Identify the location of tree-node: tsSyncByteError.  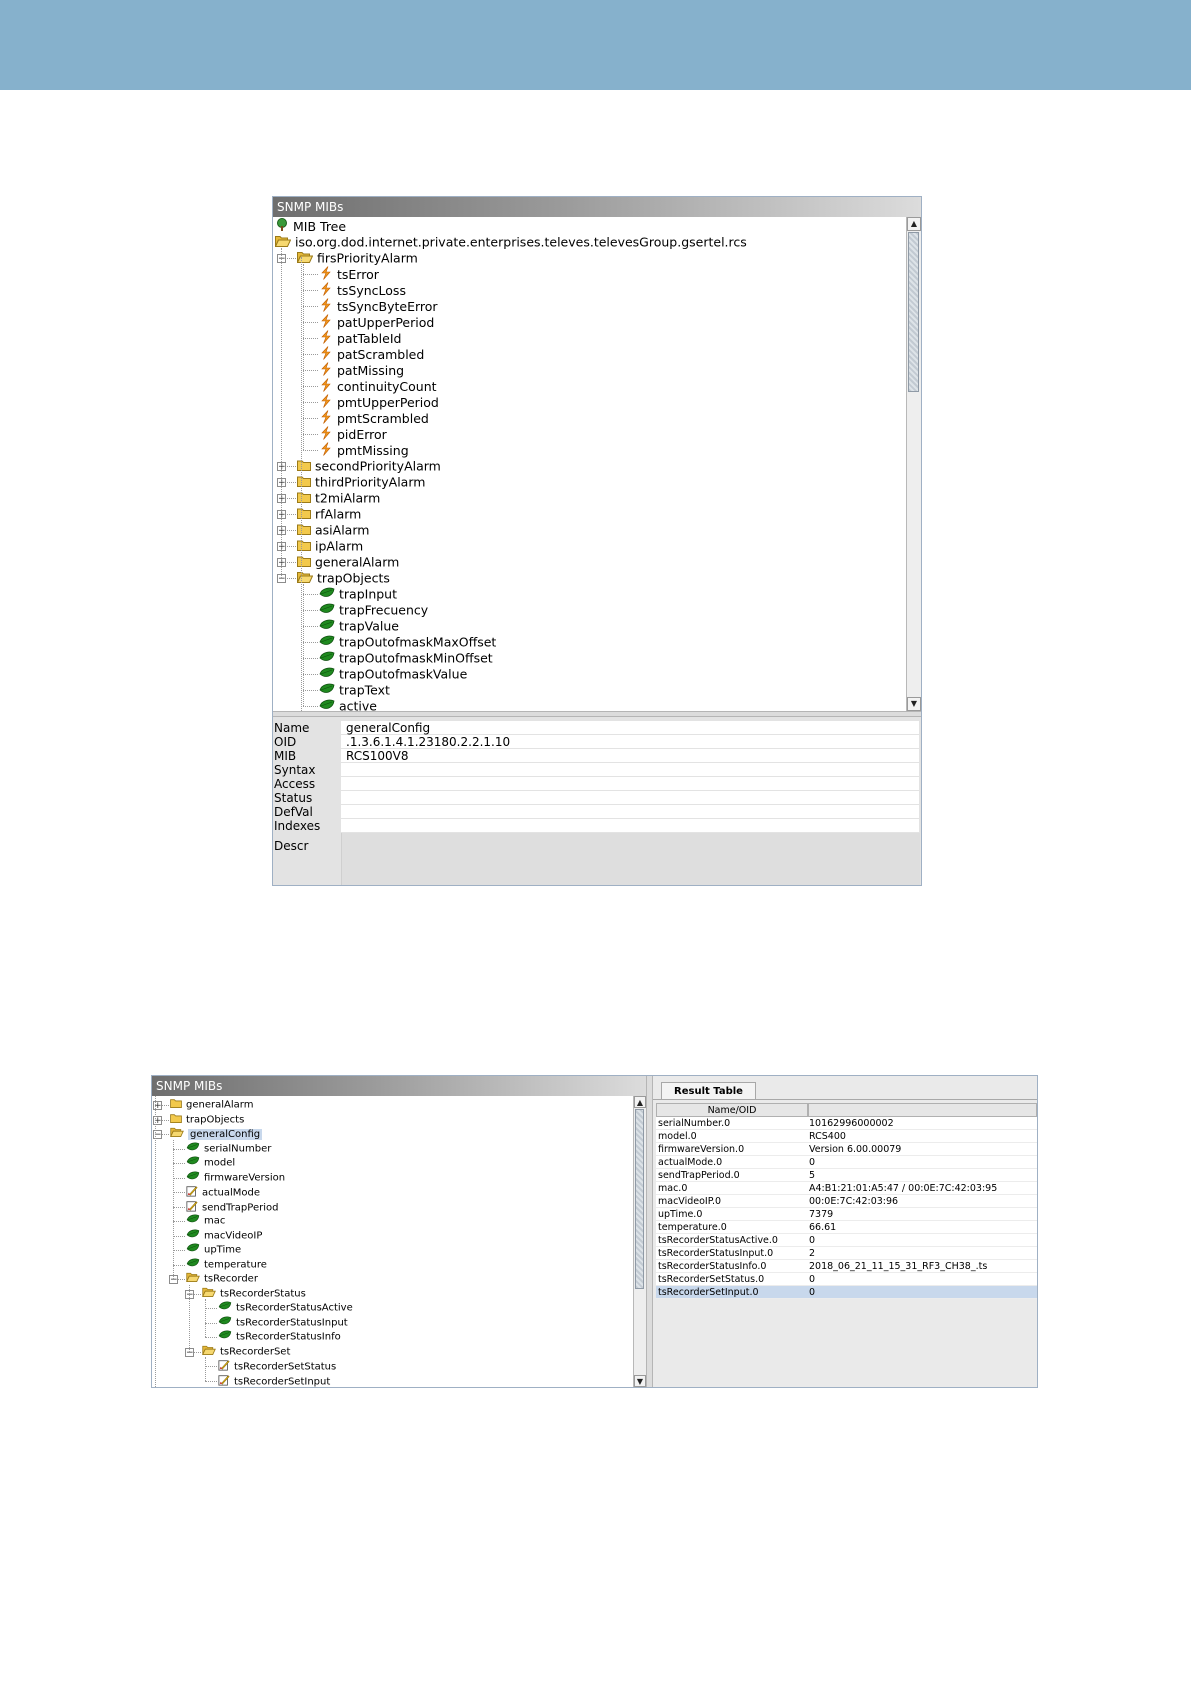
(378, 306).